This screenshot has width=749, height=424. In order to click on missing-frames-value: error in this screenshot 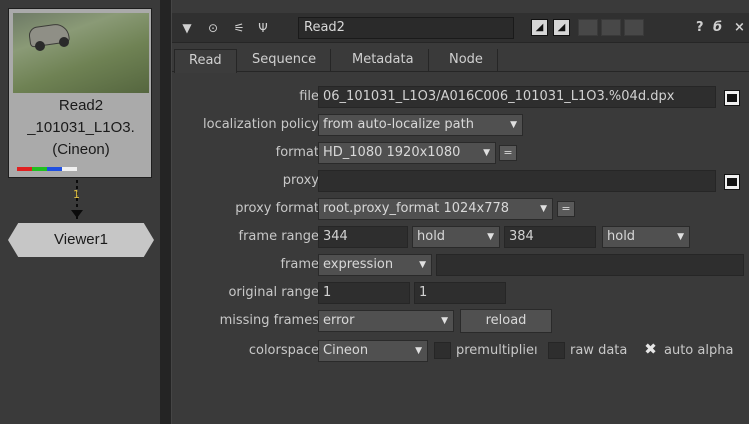, I will do `click(339, 320)`.